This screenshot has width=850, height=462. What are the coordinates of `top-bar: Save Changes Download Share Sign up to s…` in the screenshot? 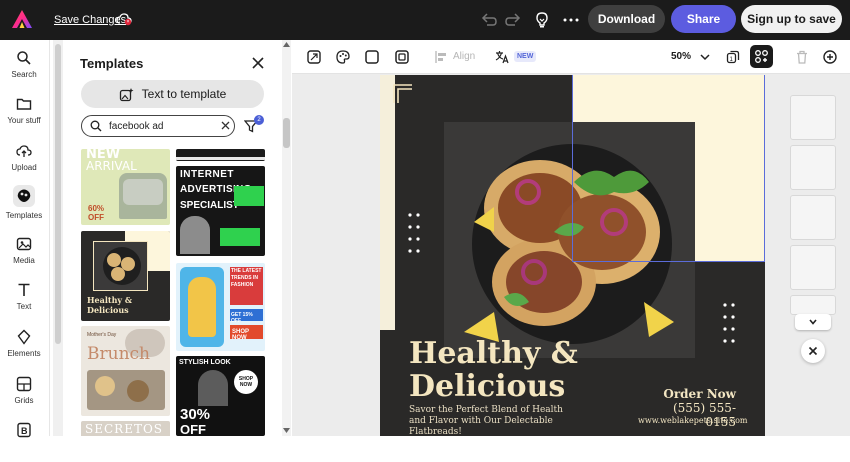 It's located at (425, 20).